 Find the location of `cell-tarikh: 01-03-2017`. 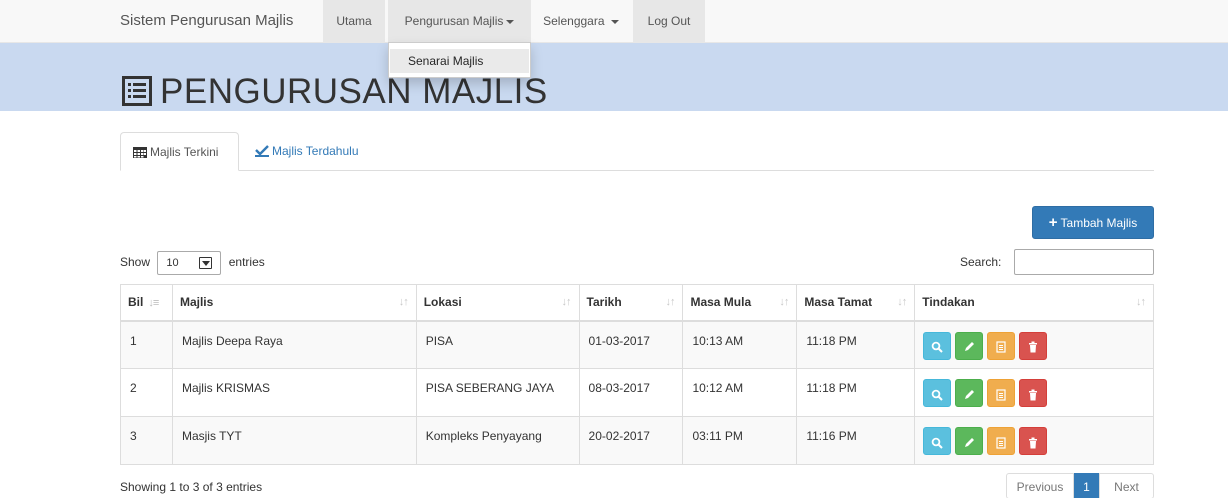

cell-tarikh: 01-03-2017 is located at coordinates (631, 344).